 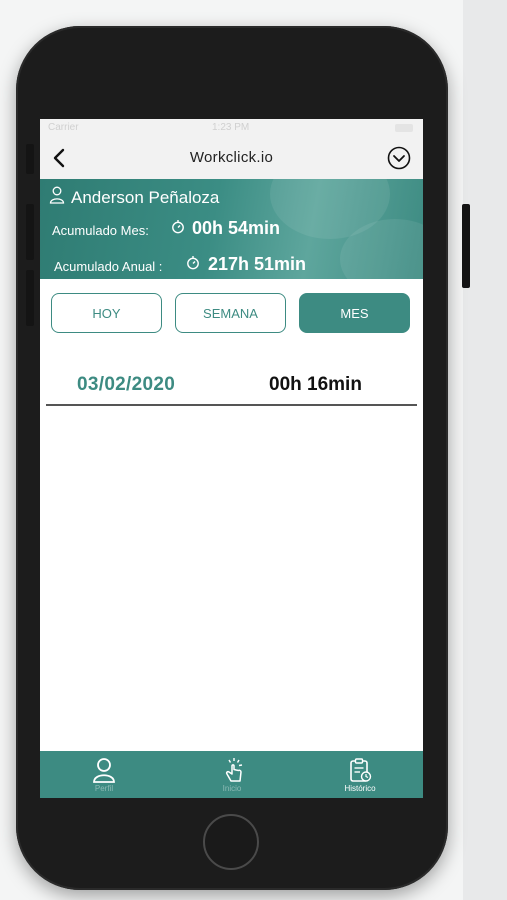 I want to click on record-date: 03/02/2020, so click(x=126, y=384).